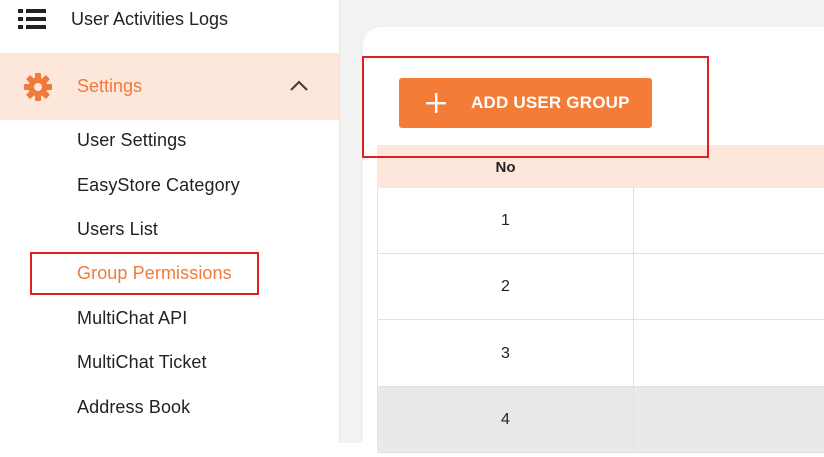 The image size is (824, 457). I want to click on row-number: 4, so click(505, 419).